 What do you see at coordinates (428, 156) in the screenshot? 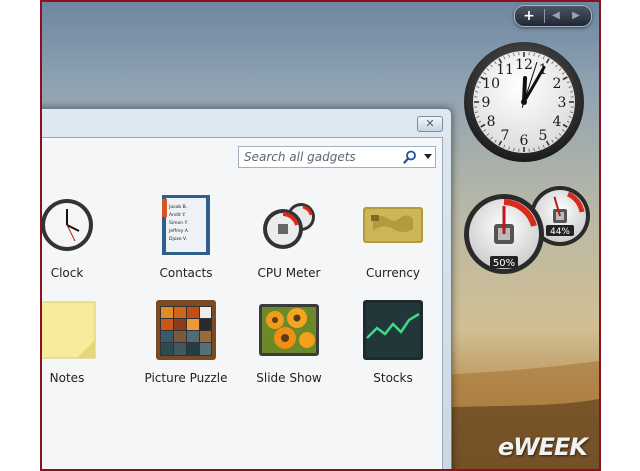
I see `search-options-chevron-down-icon` at bounding box center [428, 156].